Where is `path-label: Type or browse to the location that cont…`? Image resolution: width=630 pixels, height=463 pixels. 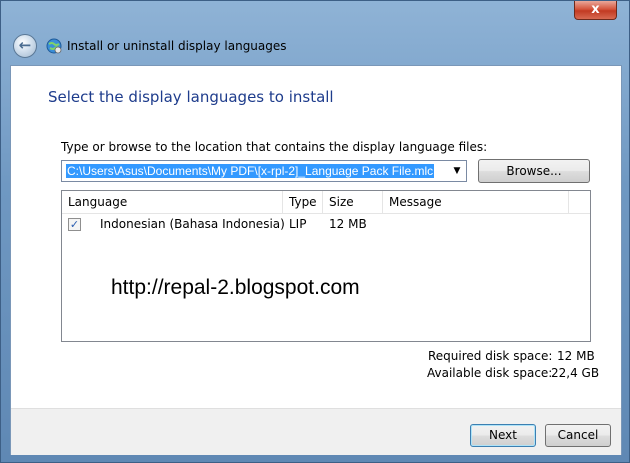
path-label: Type or browse to the location that cont… is located at coordinates (274, 147).